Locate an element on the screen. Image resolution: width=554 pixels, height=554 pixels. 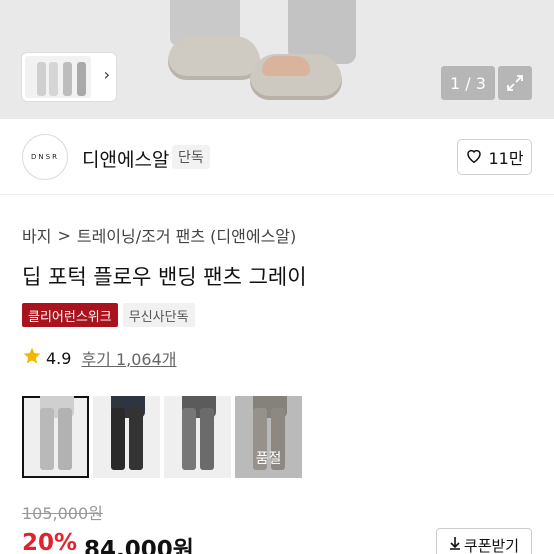
product-photo-foot is located at coordinates (286, 66).